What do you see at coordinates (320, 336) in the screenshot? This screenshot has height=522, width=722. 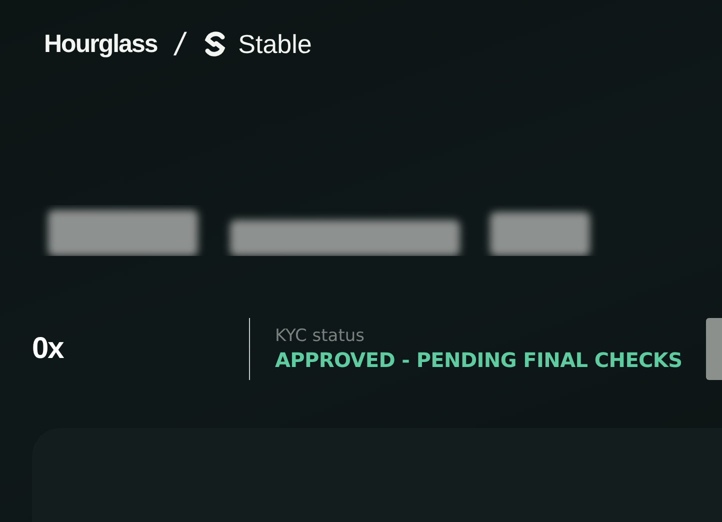 I see `kyc-label: KYC status` at bounding box center [320, 336].